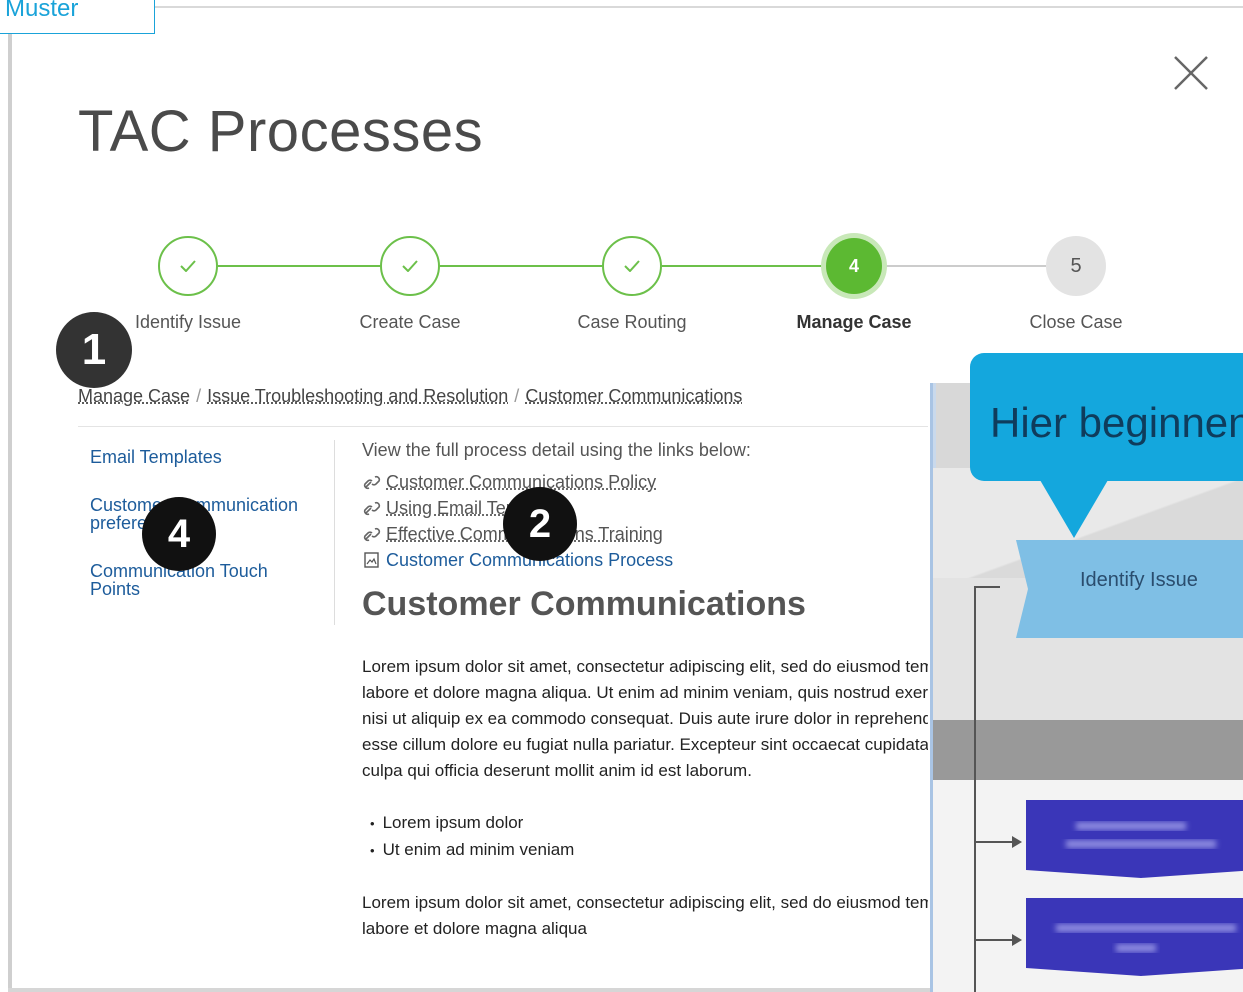 The image size is (1243, 992). Describe the element at coordinates (854, 322) in the screenshot. I see `step-4-label: Manage Case` at that location.